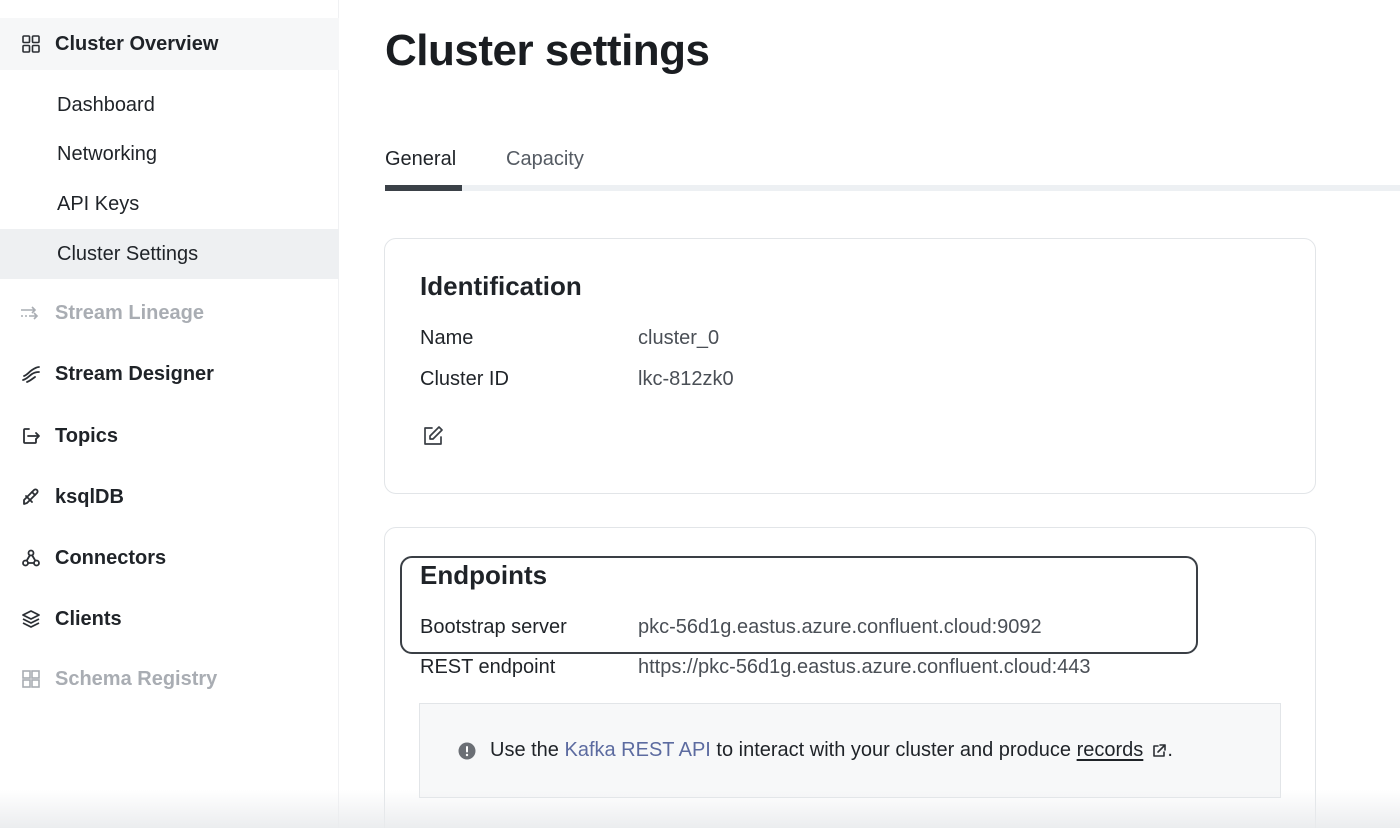 This screenshot has width=1400, height=828. I want to click on sidebar-item-label: Stream Designer, so click(134, 373).